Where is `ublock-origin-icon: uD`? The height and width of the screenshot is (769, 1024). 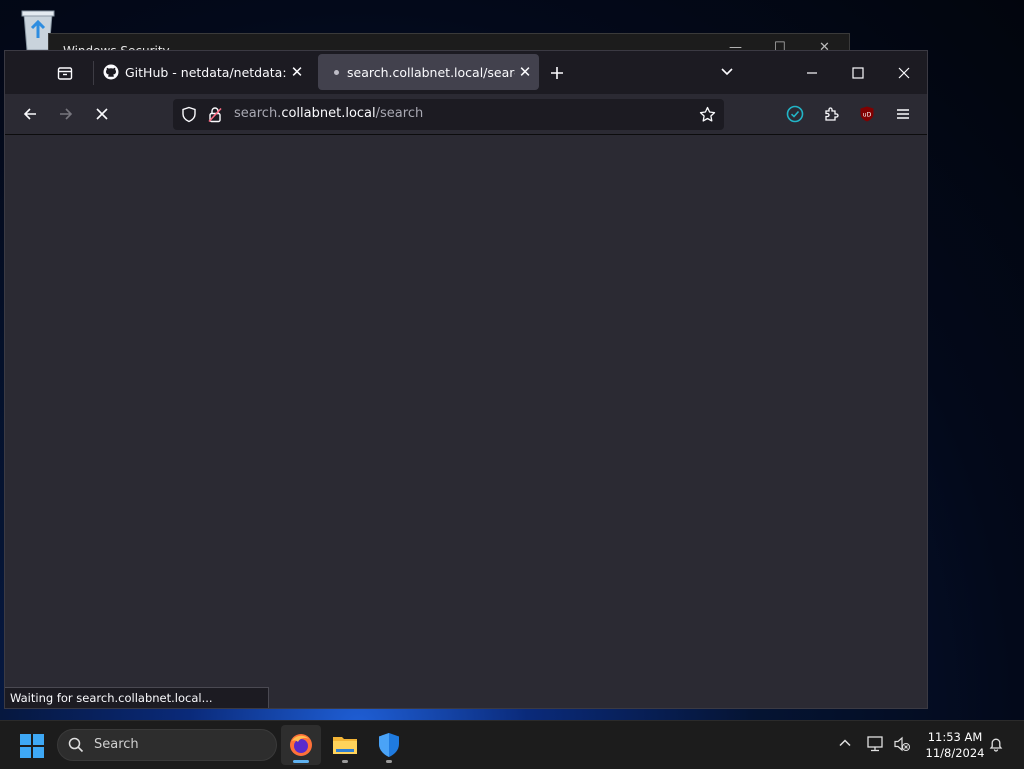 ublock-origin-icon: uD is located at coordinates (867, 114).